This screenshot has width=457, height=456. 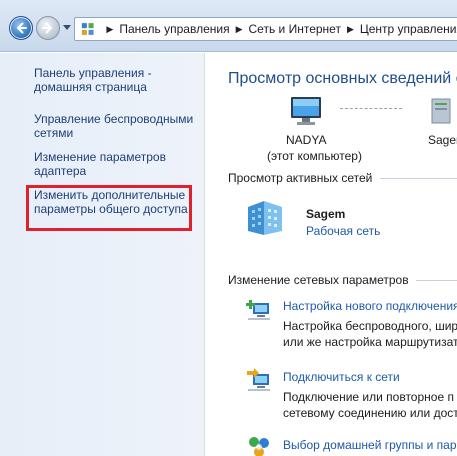 I want to click on connection-line, so click(x=371, y=108).